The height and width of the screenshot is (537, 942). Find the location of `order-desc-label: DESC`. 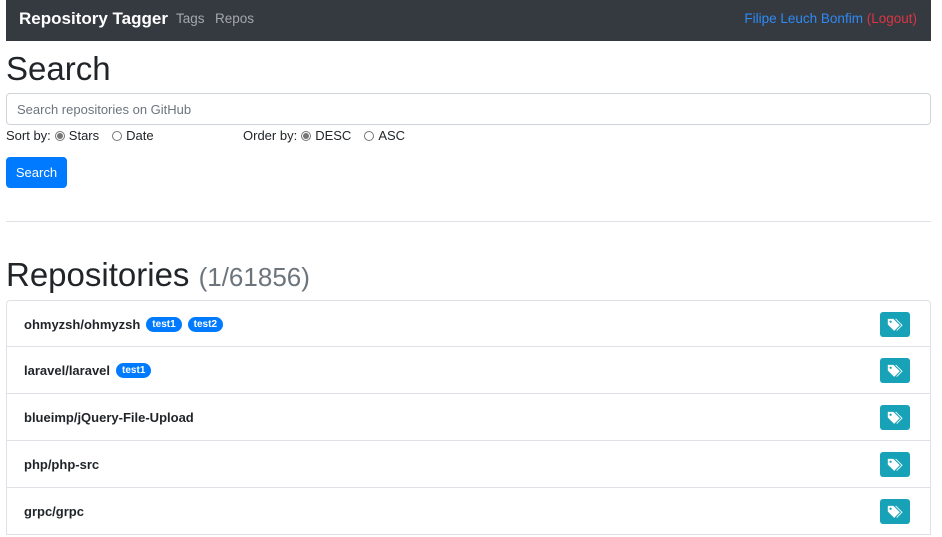

order-desc-label: DESC is located at coordinates (333, 135).